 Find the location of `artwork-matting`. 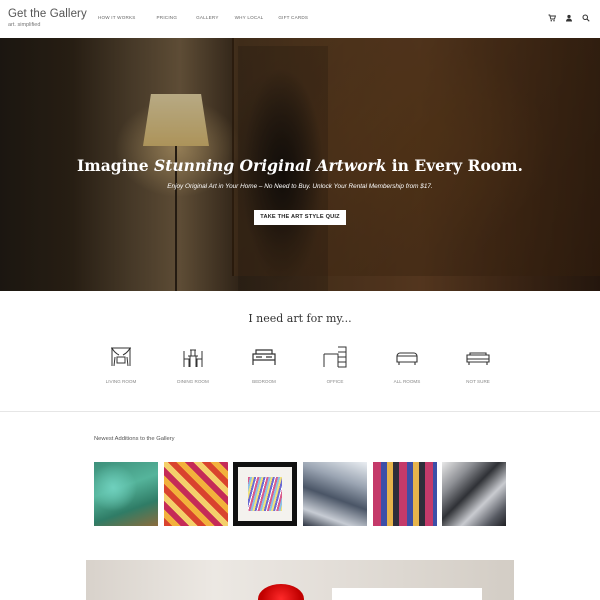

artwork-matting is located at coordinates (265, 494).